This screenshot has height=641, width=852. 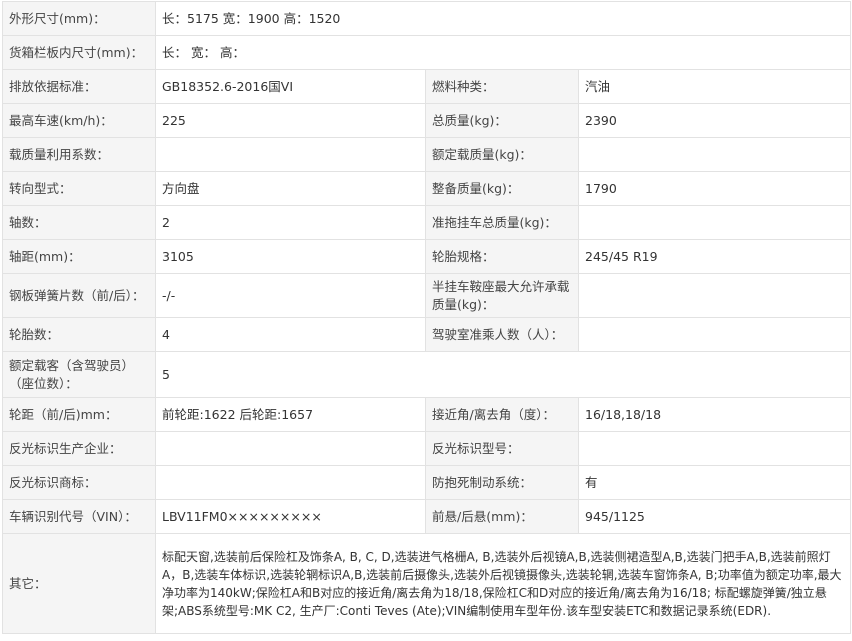 I want to click on spec-label: 钢板弹簧片数（前/后）：, so click(x=79, y=295).